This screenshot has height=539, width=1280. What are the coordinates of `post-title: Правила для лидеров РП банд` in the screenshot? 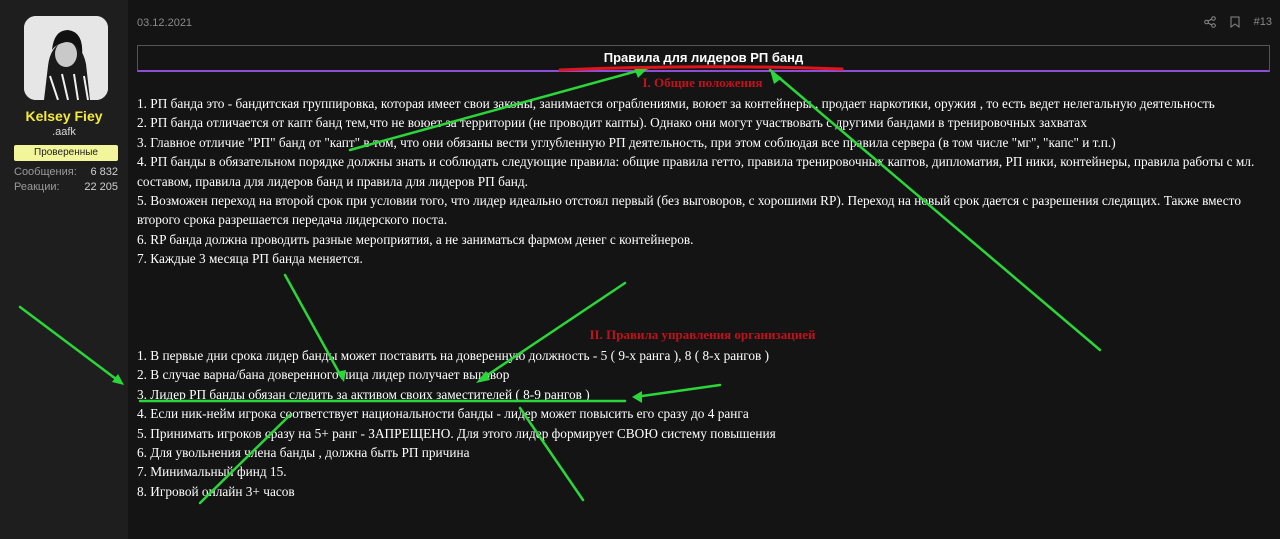 It's located at (703, 58).